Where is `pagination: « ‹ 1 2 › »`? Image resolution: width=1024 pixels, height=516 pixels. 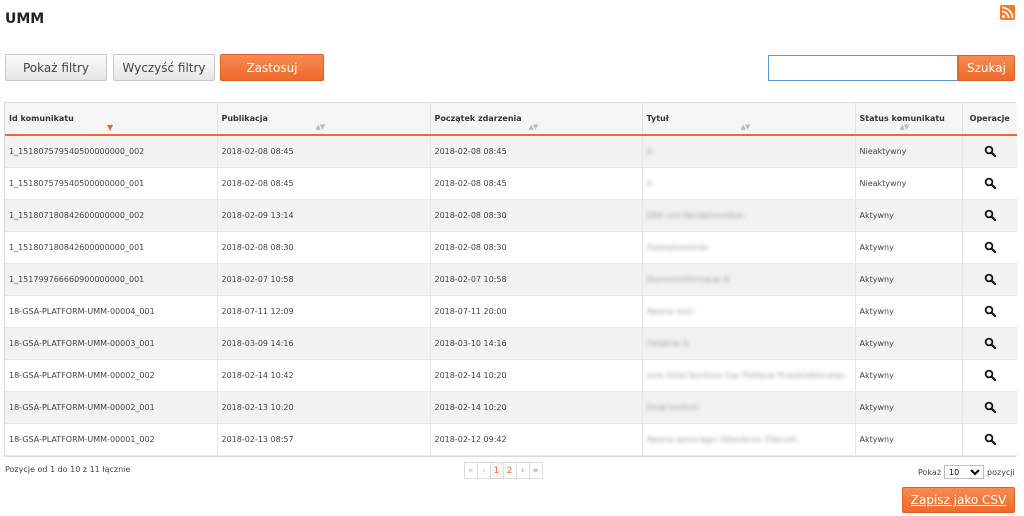 pagination: « ‹ 1 2 › » is located at coordinates (503, 470).